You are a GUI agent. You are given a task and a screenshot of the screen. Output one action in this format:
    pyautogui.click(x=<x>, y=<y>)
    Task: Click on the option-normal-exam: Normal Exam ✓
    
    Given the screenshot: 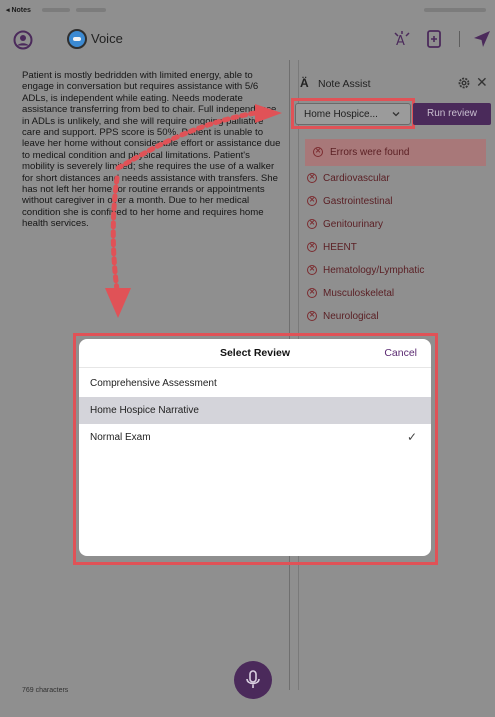 What is the action you would take?
    pyautogui.click(x=255, y=437)
    